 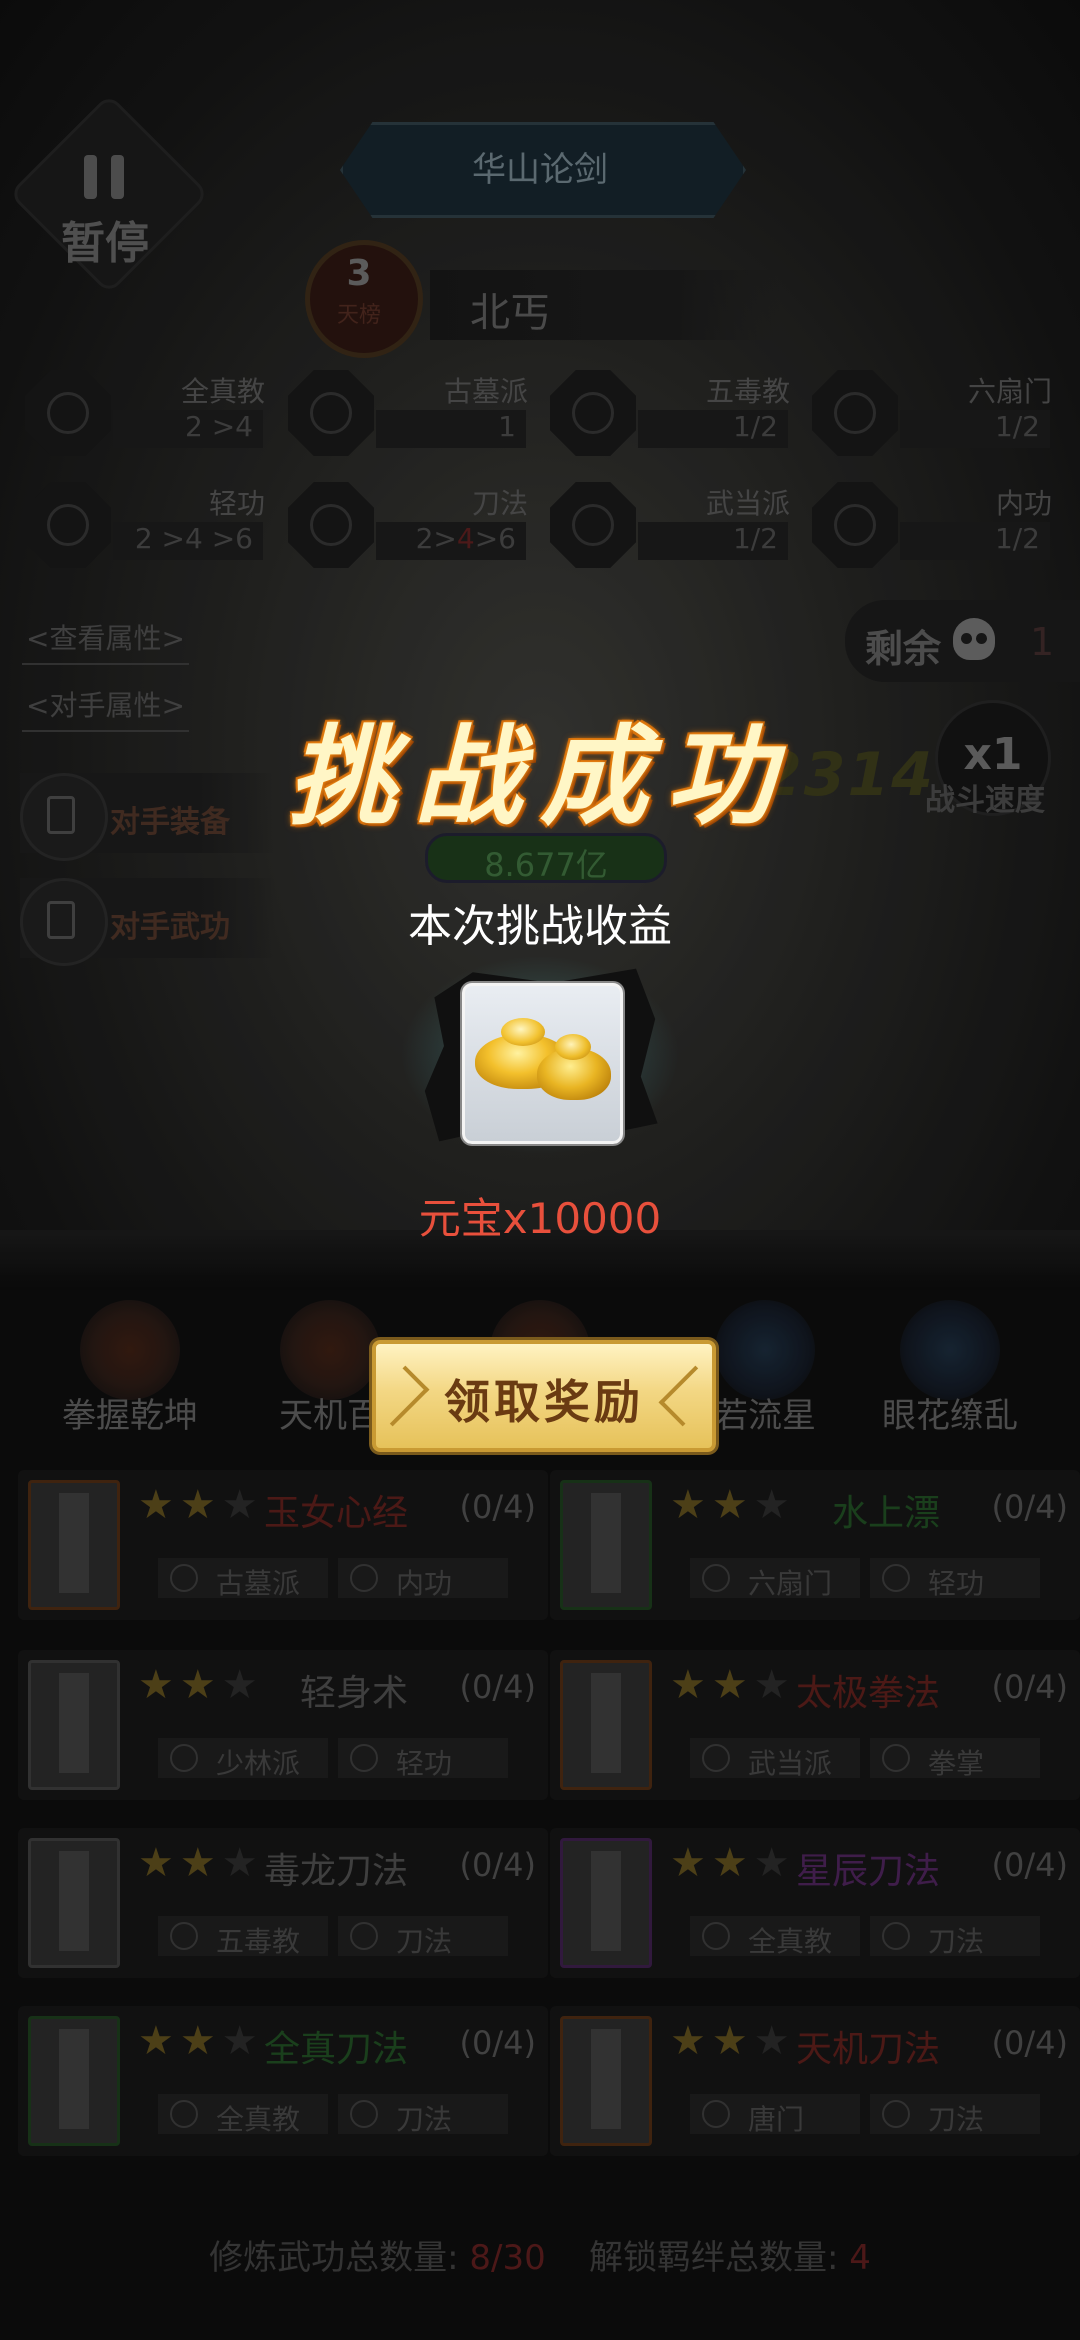 What do you see at coordinates (540, 926) in the screenshot?
I see `reward-heading: 本次挑战收益` at bounding box center [540, 926].